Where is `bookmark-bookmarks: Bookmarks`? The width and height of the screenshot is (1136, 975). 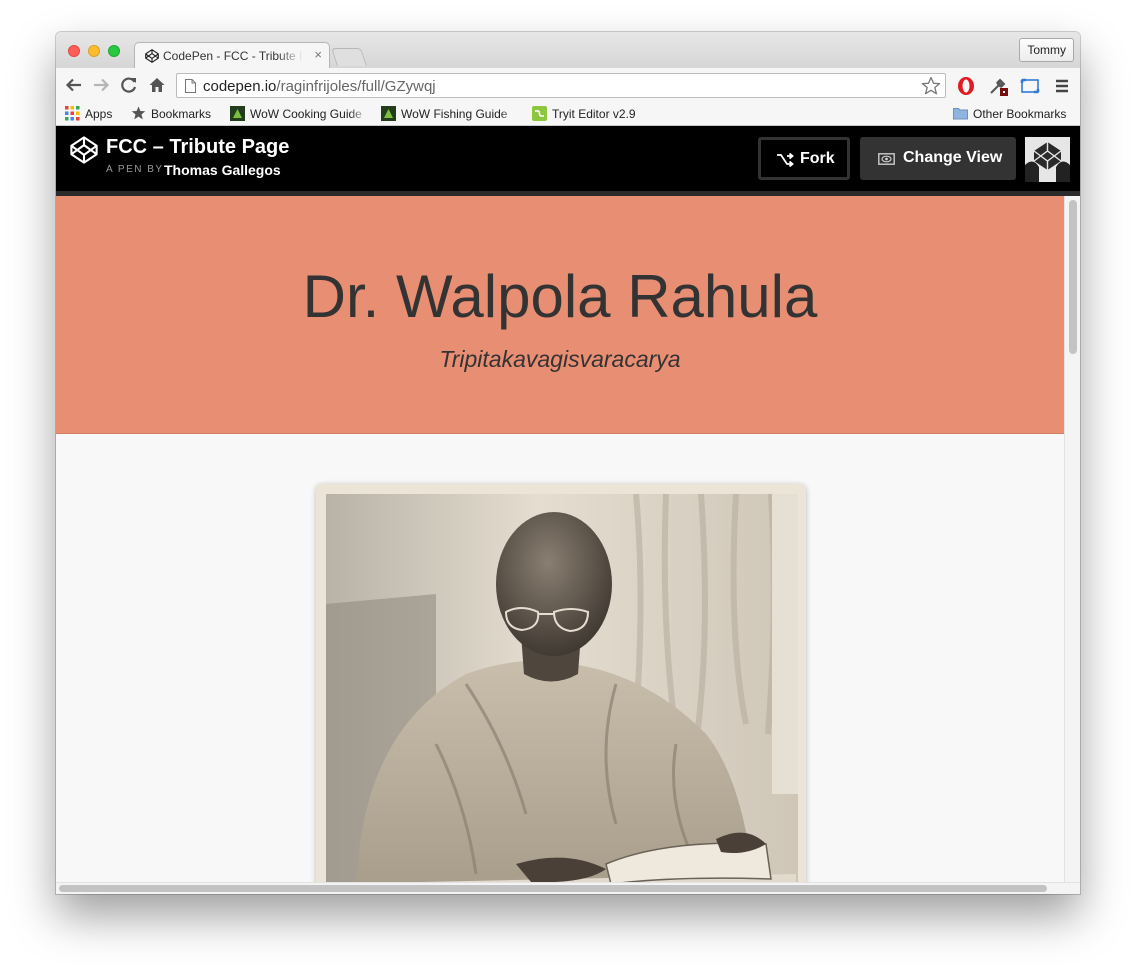 bookmark-bookmarks: Bookmarks is located at coordinates (176, 114).